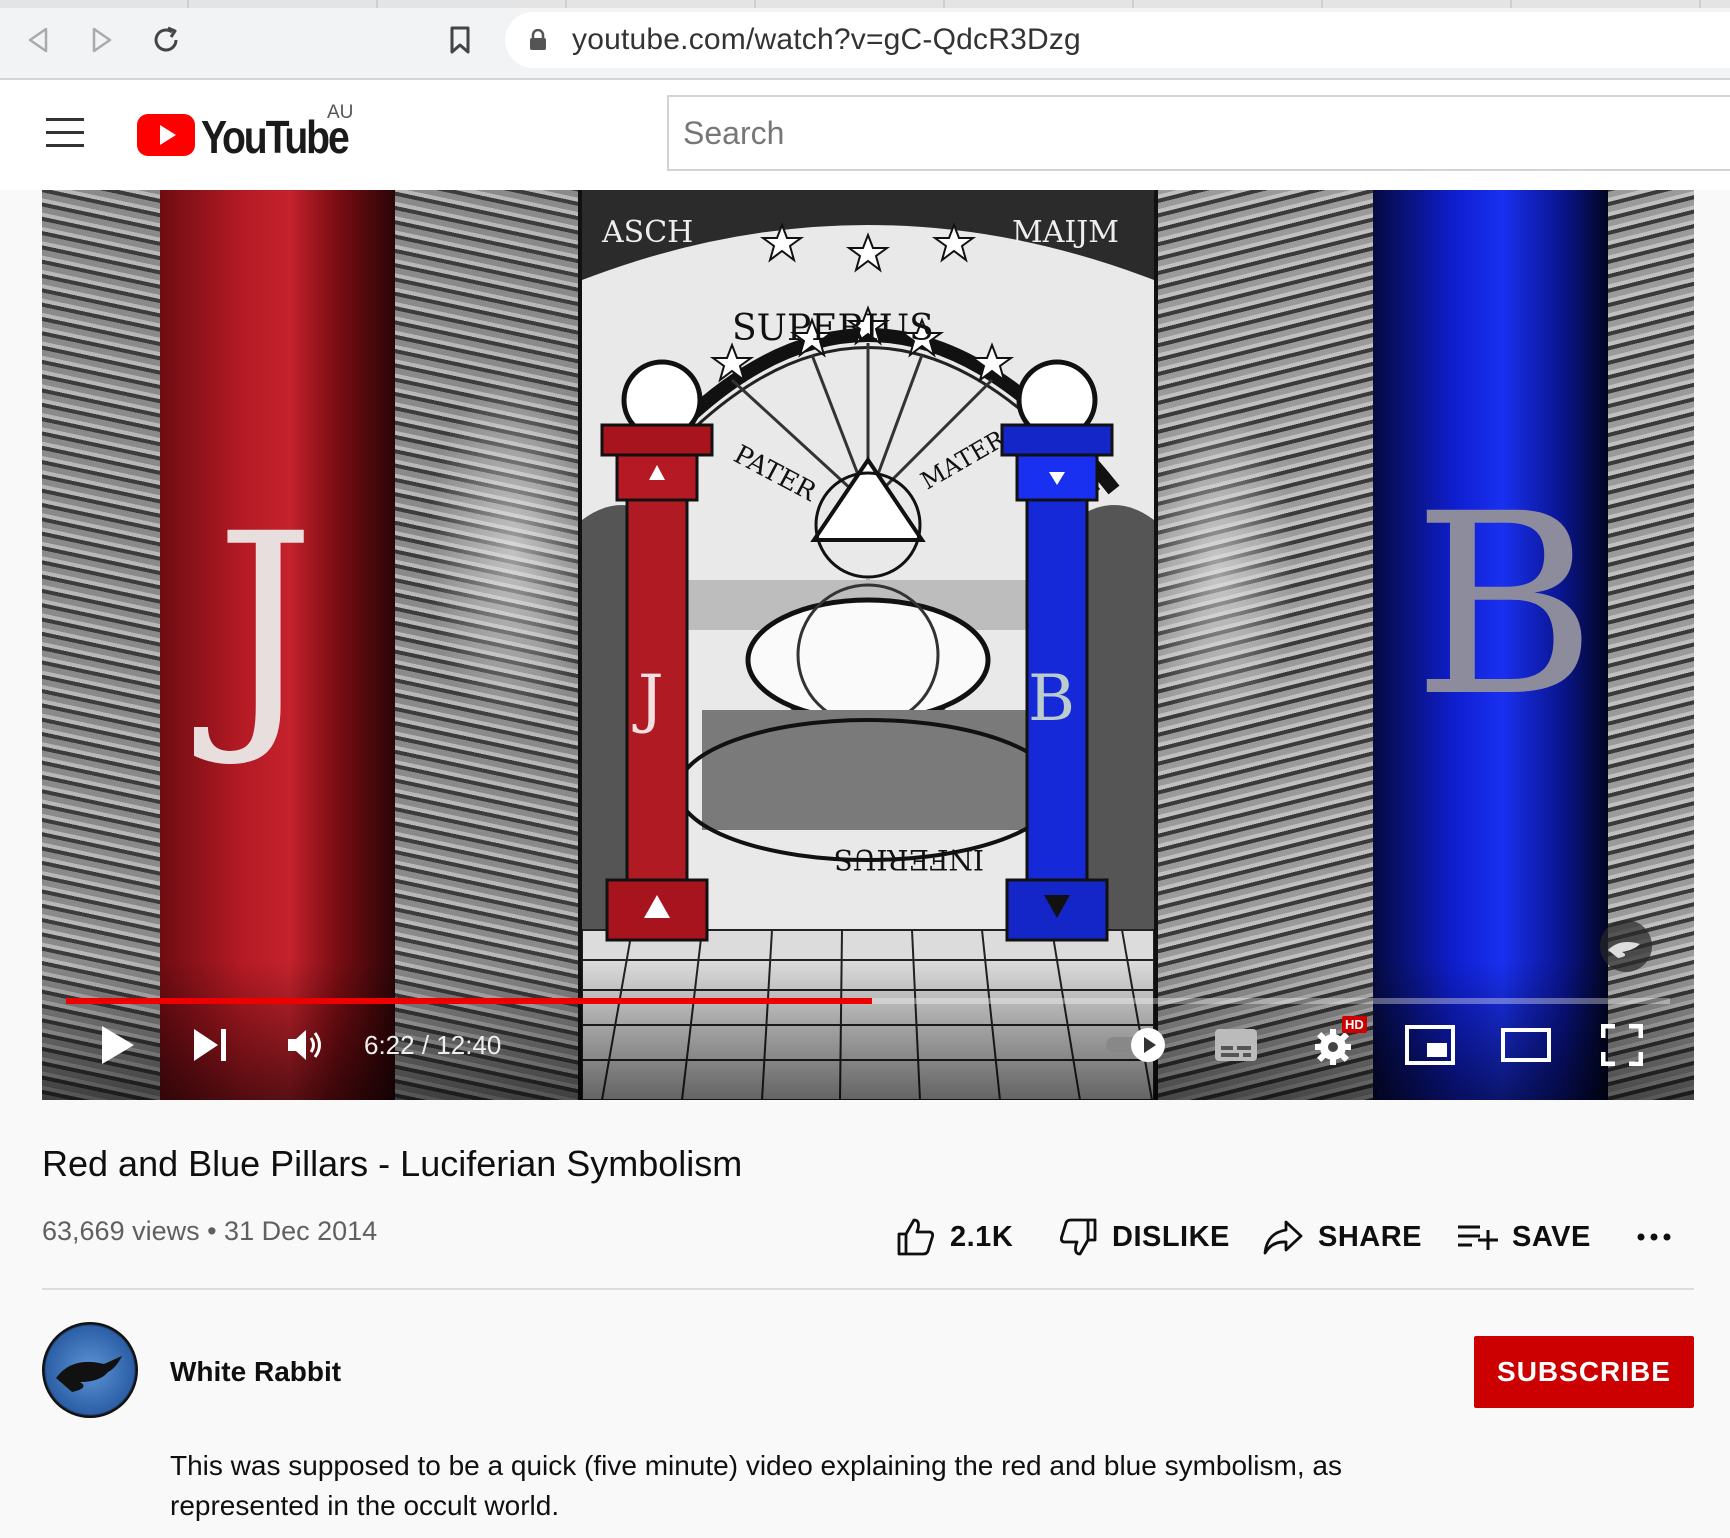  What do you see at coordinates (1478, 1237) in the screenshot?
I see `playlist-add-icon` at bounding box center [1478, 1237].